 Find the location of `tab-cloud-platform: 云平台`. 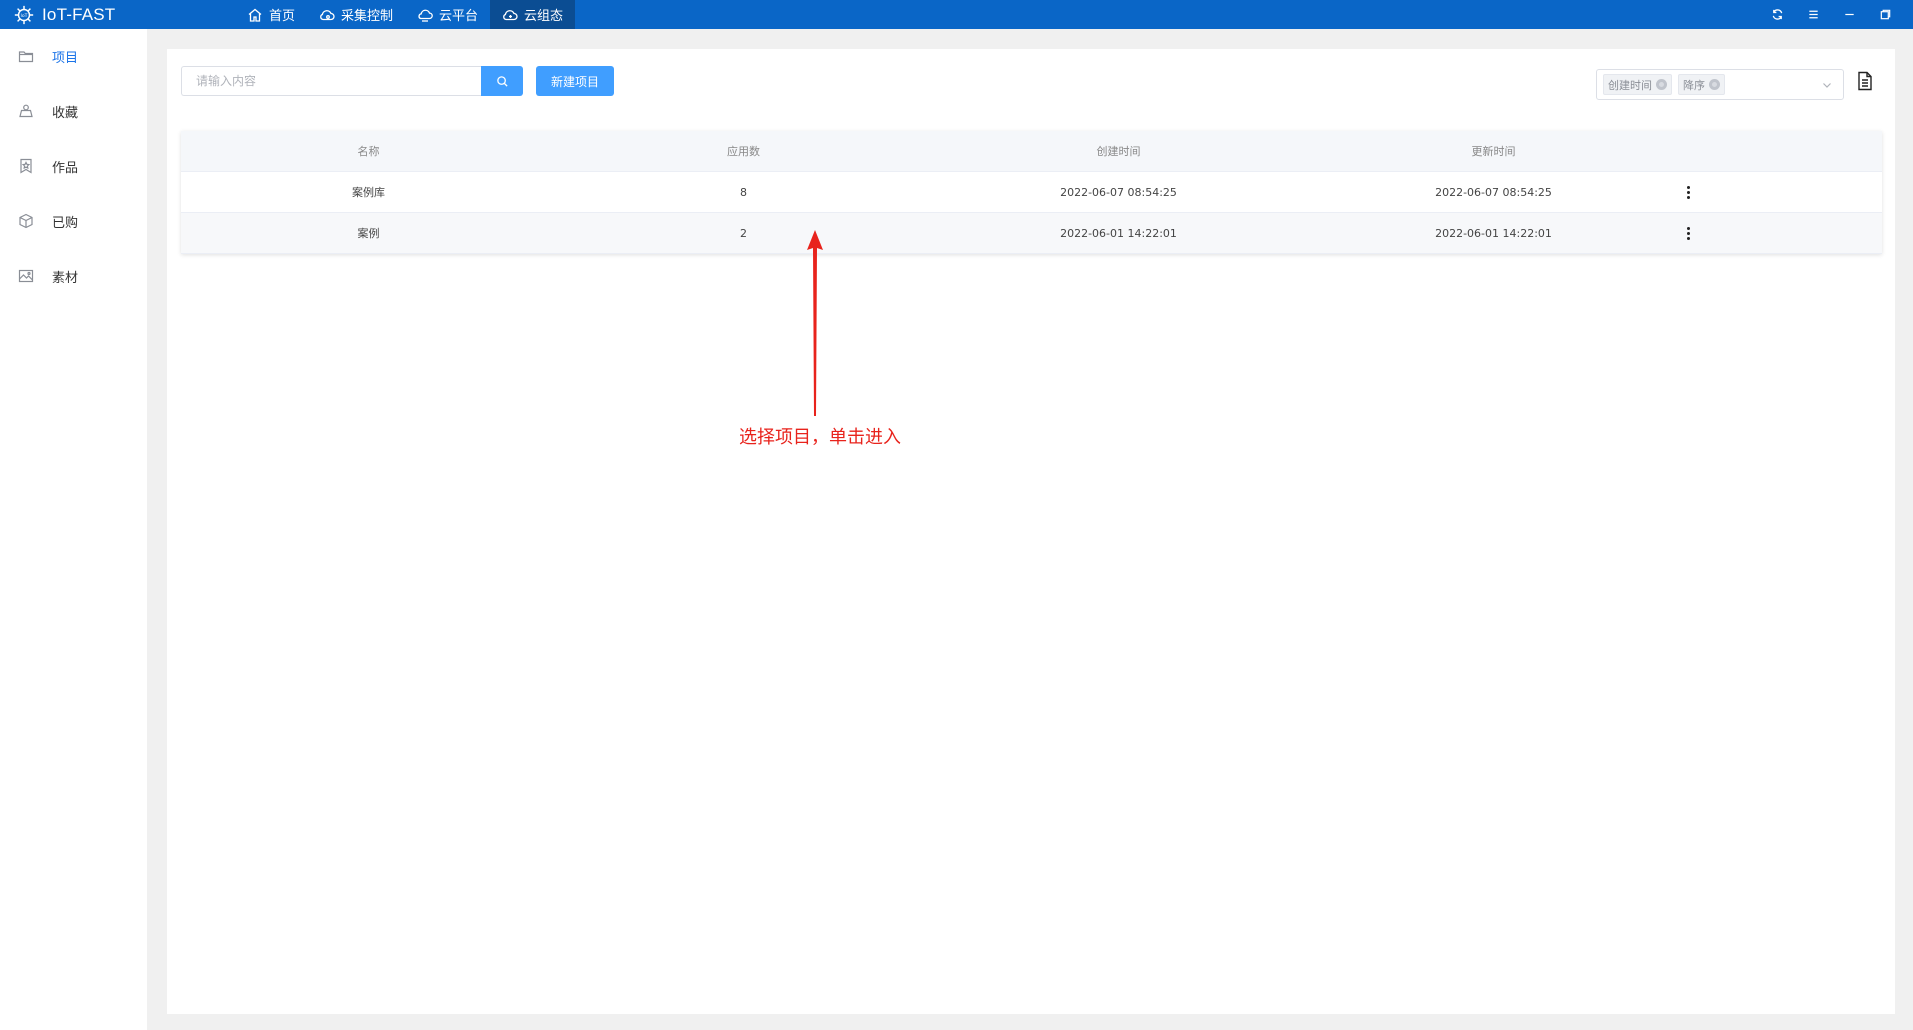

tab-cloud-platform: 云平台 is located at coordinates (447, 14).